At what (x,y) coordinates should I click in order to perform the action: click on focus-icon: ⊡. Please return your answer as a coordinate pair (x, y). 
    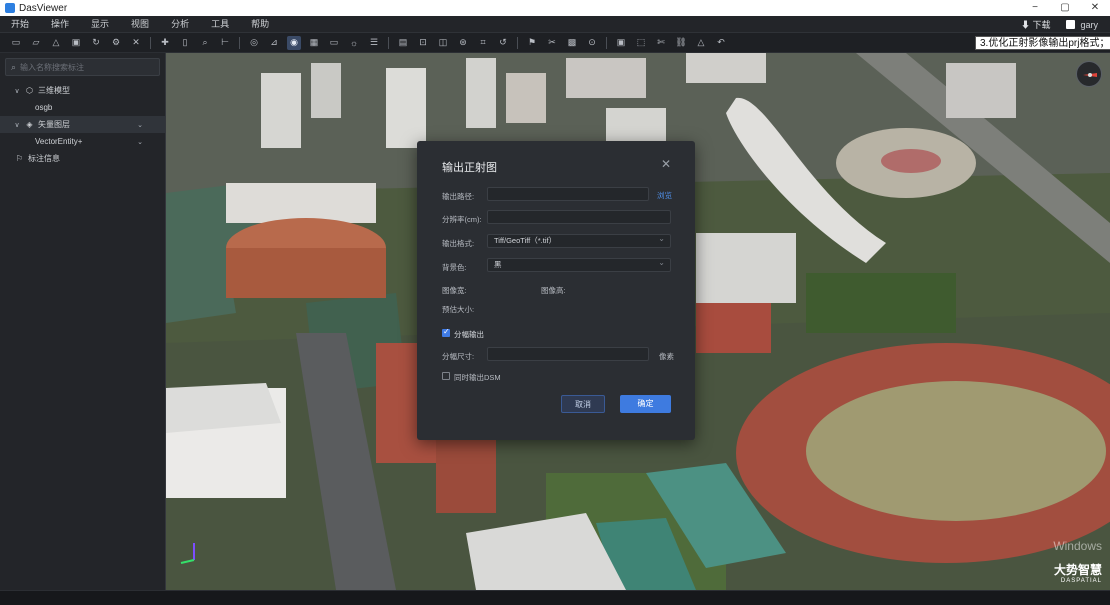
    Looking at the image, I should click on (423, 43).